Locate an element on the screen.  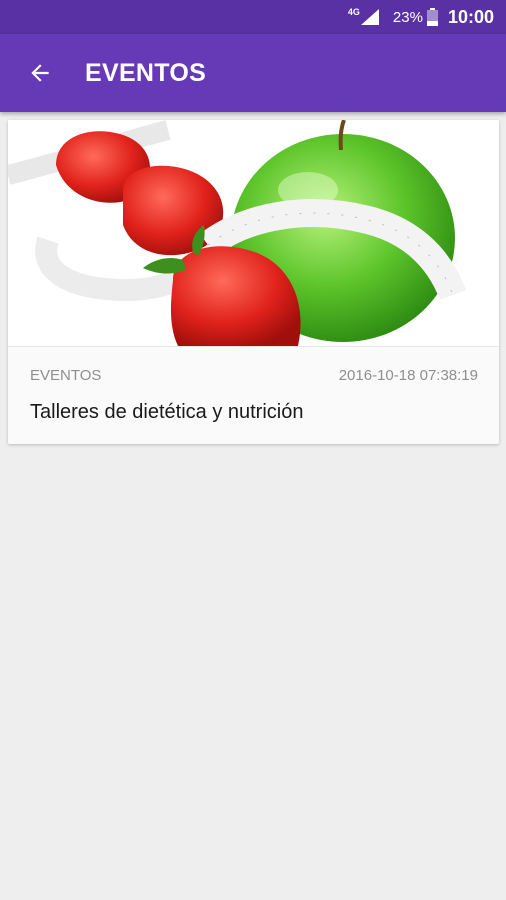
event-meta: EVENTOS 2016-10-18 07:38:19 is located at coordinates (253, 365).